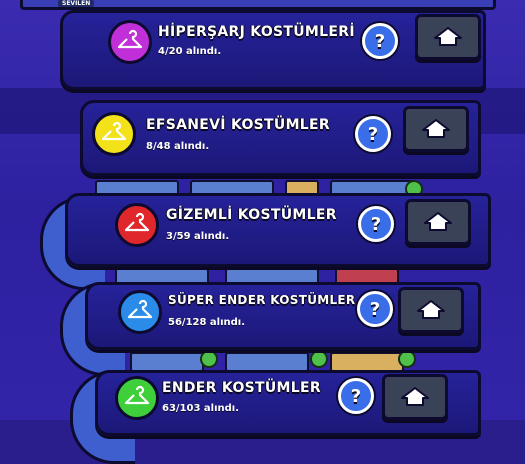 Image resolution: width=525 pixels, height=464 pixels. What do you see at coordinates (178, 146) in the screenshot?
I see `category-count: 8/48 alındı.` at bounding box center [178, 146].